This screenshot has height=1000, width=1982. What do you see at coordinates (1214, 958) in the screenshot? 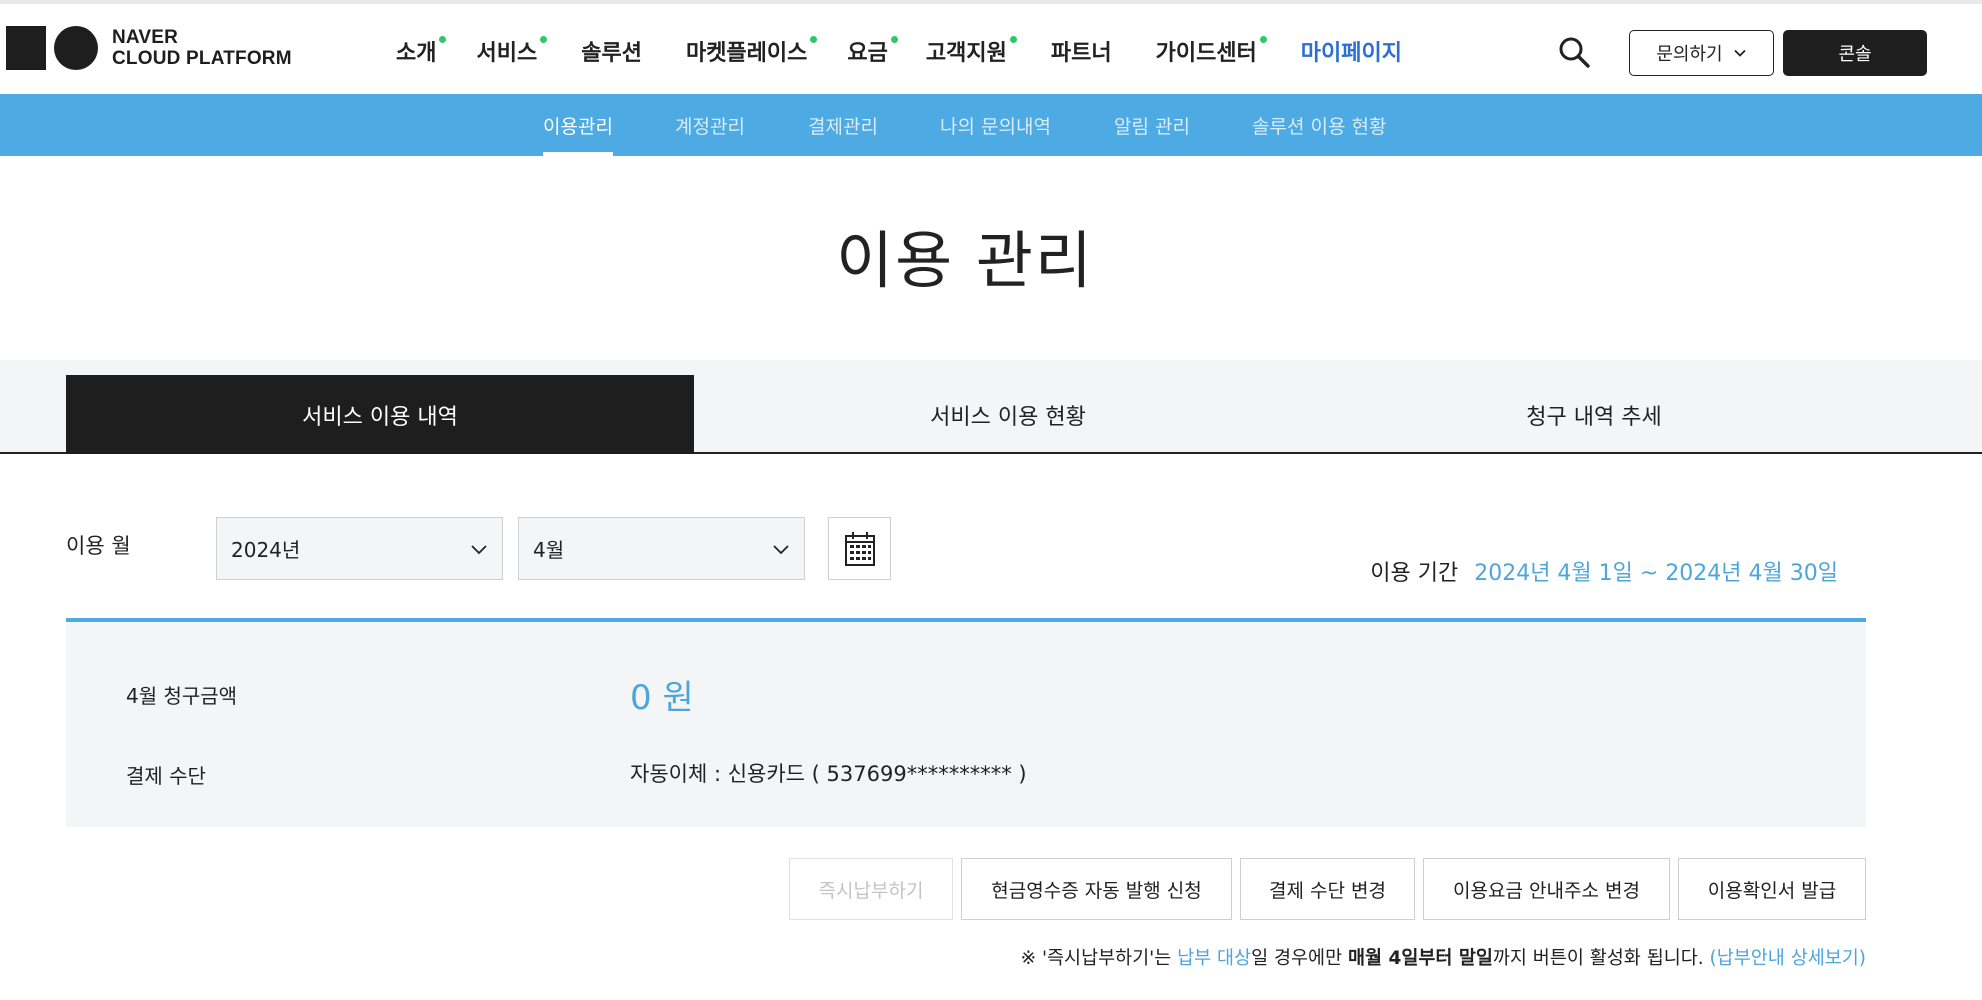
I see `payment-target-link: 납부 대상` at bounding box center [1214, 958].